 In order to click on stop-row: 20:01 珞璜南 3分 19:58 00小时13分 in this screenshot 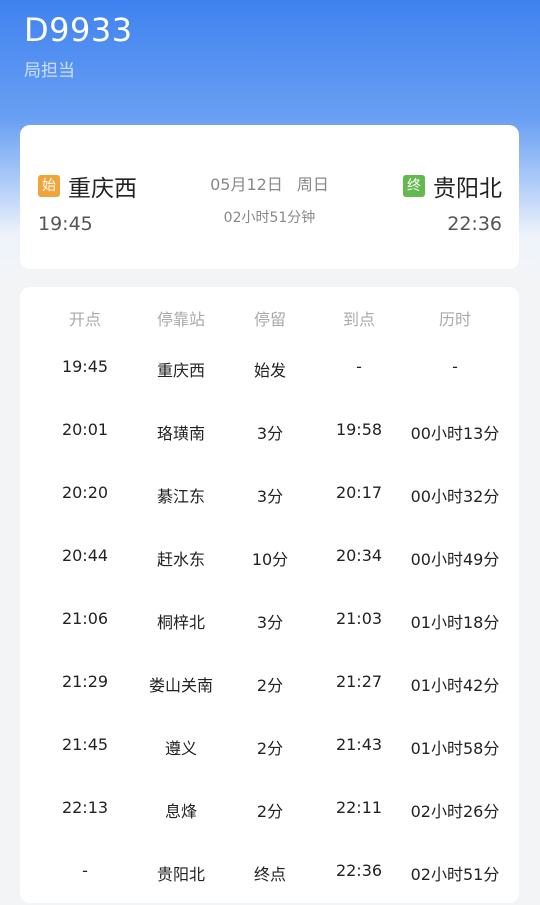, I will do `click(269, 435)`.